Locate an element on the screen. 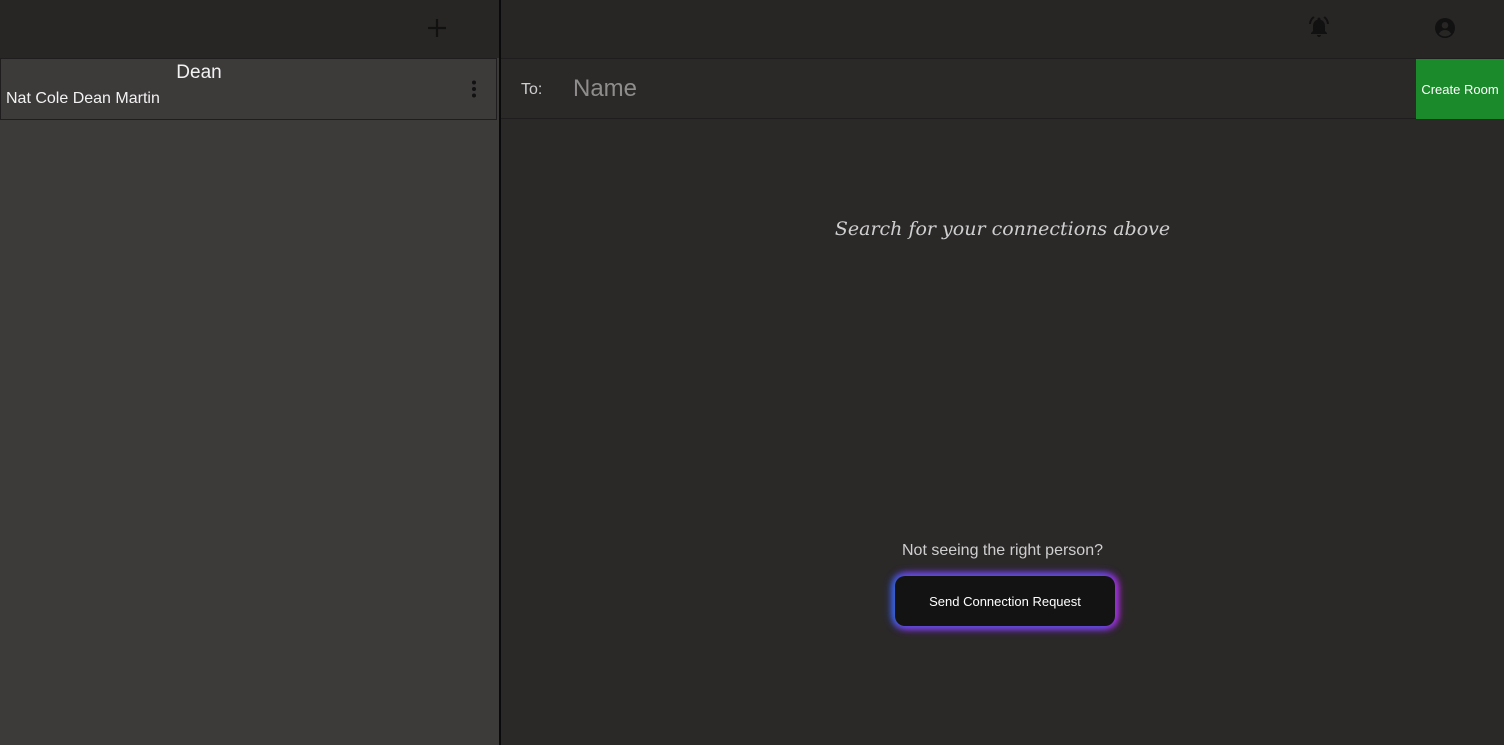  room-menu-button is located at coordinates (474, 89).